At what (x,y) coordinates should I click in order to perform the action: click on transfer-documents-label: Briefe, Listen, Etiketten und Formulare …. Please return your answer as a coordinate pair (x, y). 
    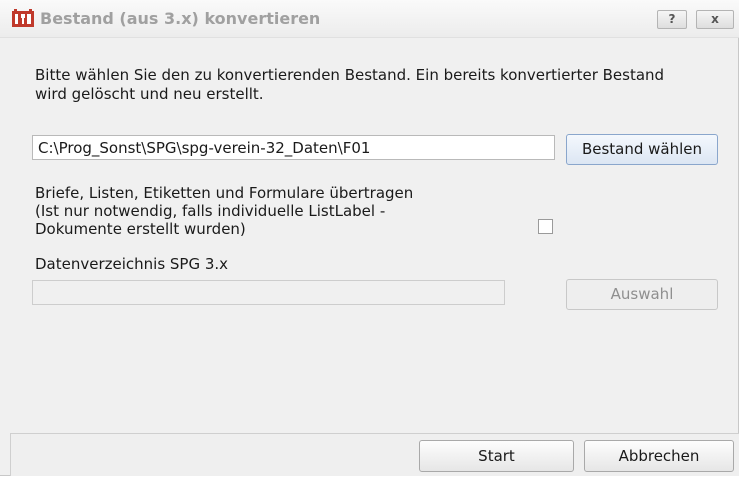
    Looking at the image, I should click on (275, 211).